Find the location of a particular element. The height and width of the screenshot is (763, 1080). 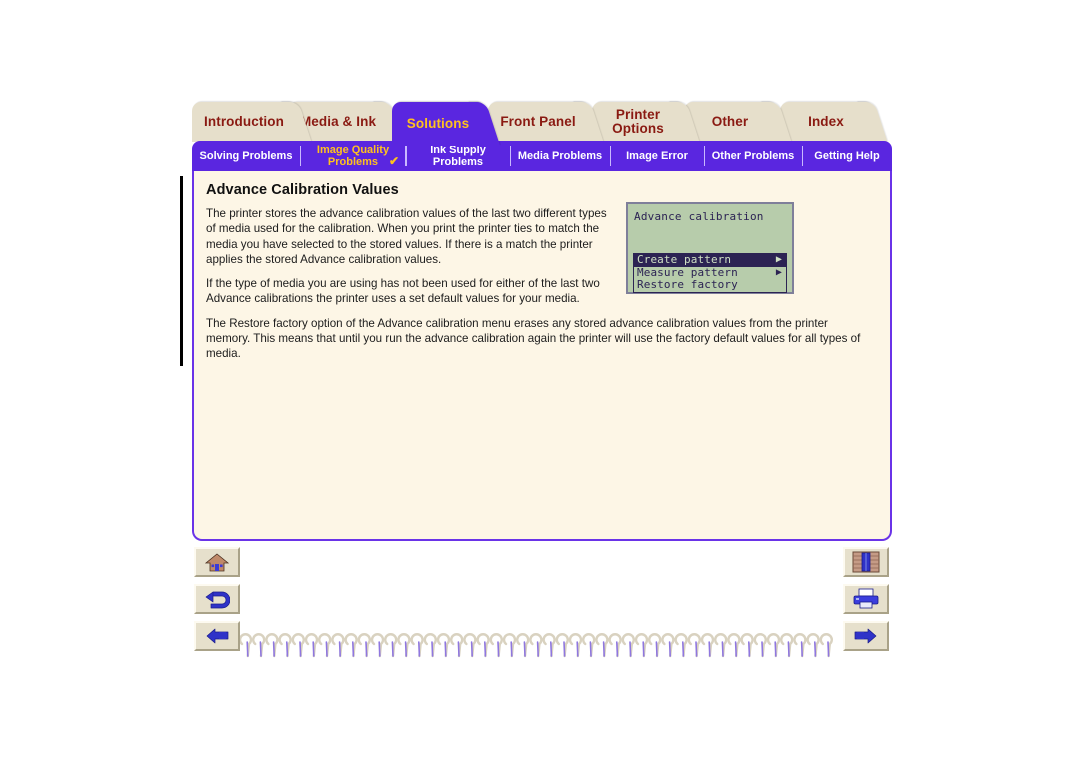

subtab-image-error-label: Image Error is located at coordinates (657, 155).